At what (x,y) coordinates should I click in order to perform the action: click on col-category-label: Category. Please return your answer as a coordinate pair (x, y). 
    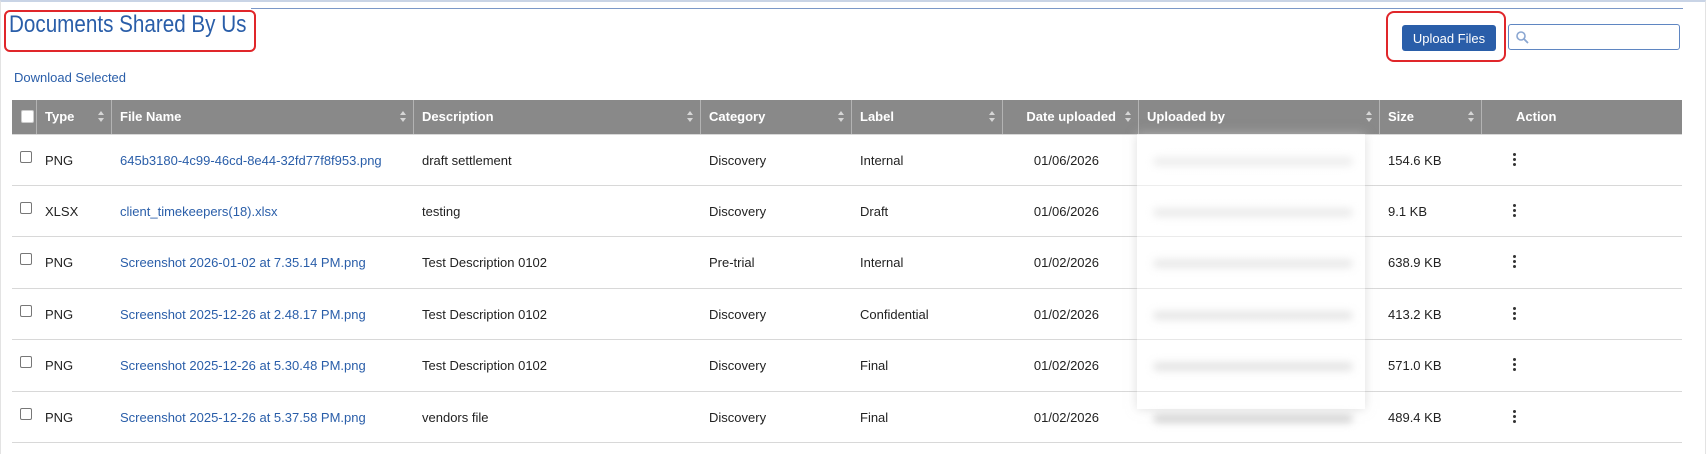
    Looking at the image, I should click on (737, 116).